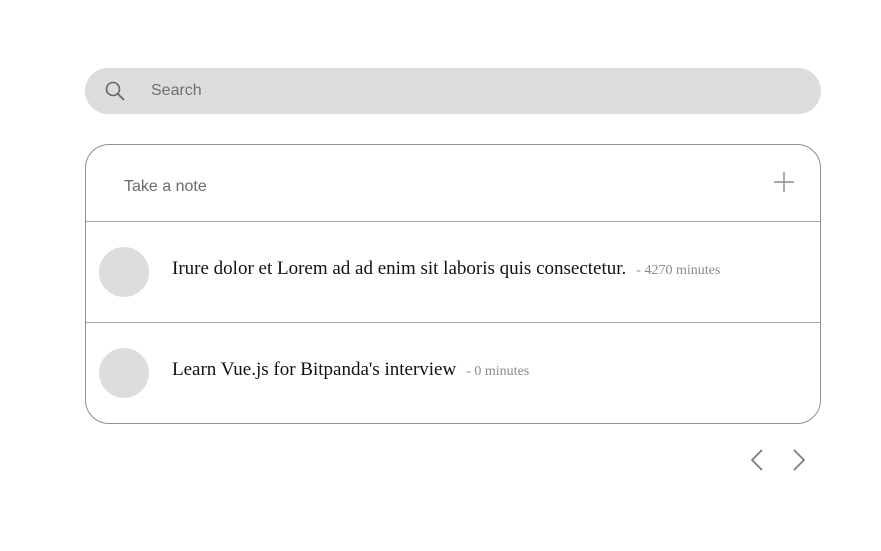  What do you see at coordinates (115, 91) in the screenshot?
I see `search-icon` at bounding box center [115, 91].